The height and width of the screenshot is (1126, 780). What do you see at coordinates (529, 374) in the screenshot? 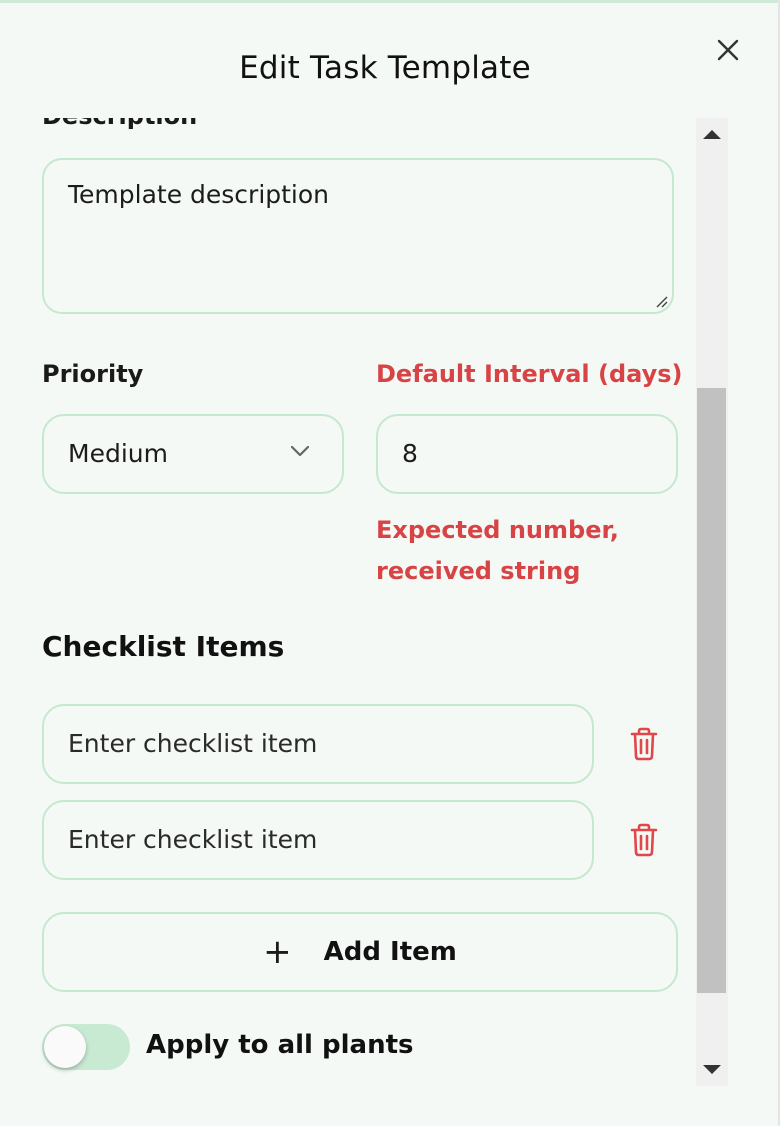
I see `interval-label: Default Interval (days)` at bounding box center [529, 374].